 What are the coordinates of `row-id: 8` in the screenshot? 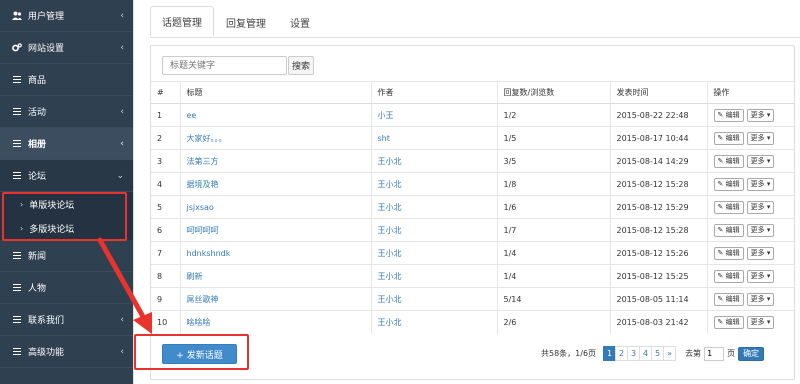 It's located at (166, 276).